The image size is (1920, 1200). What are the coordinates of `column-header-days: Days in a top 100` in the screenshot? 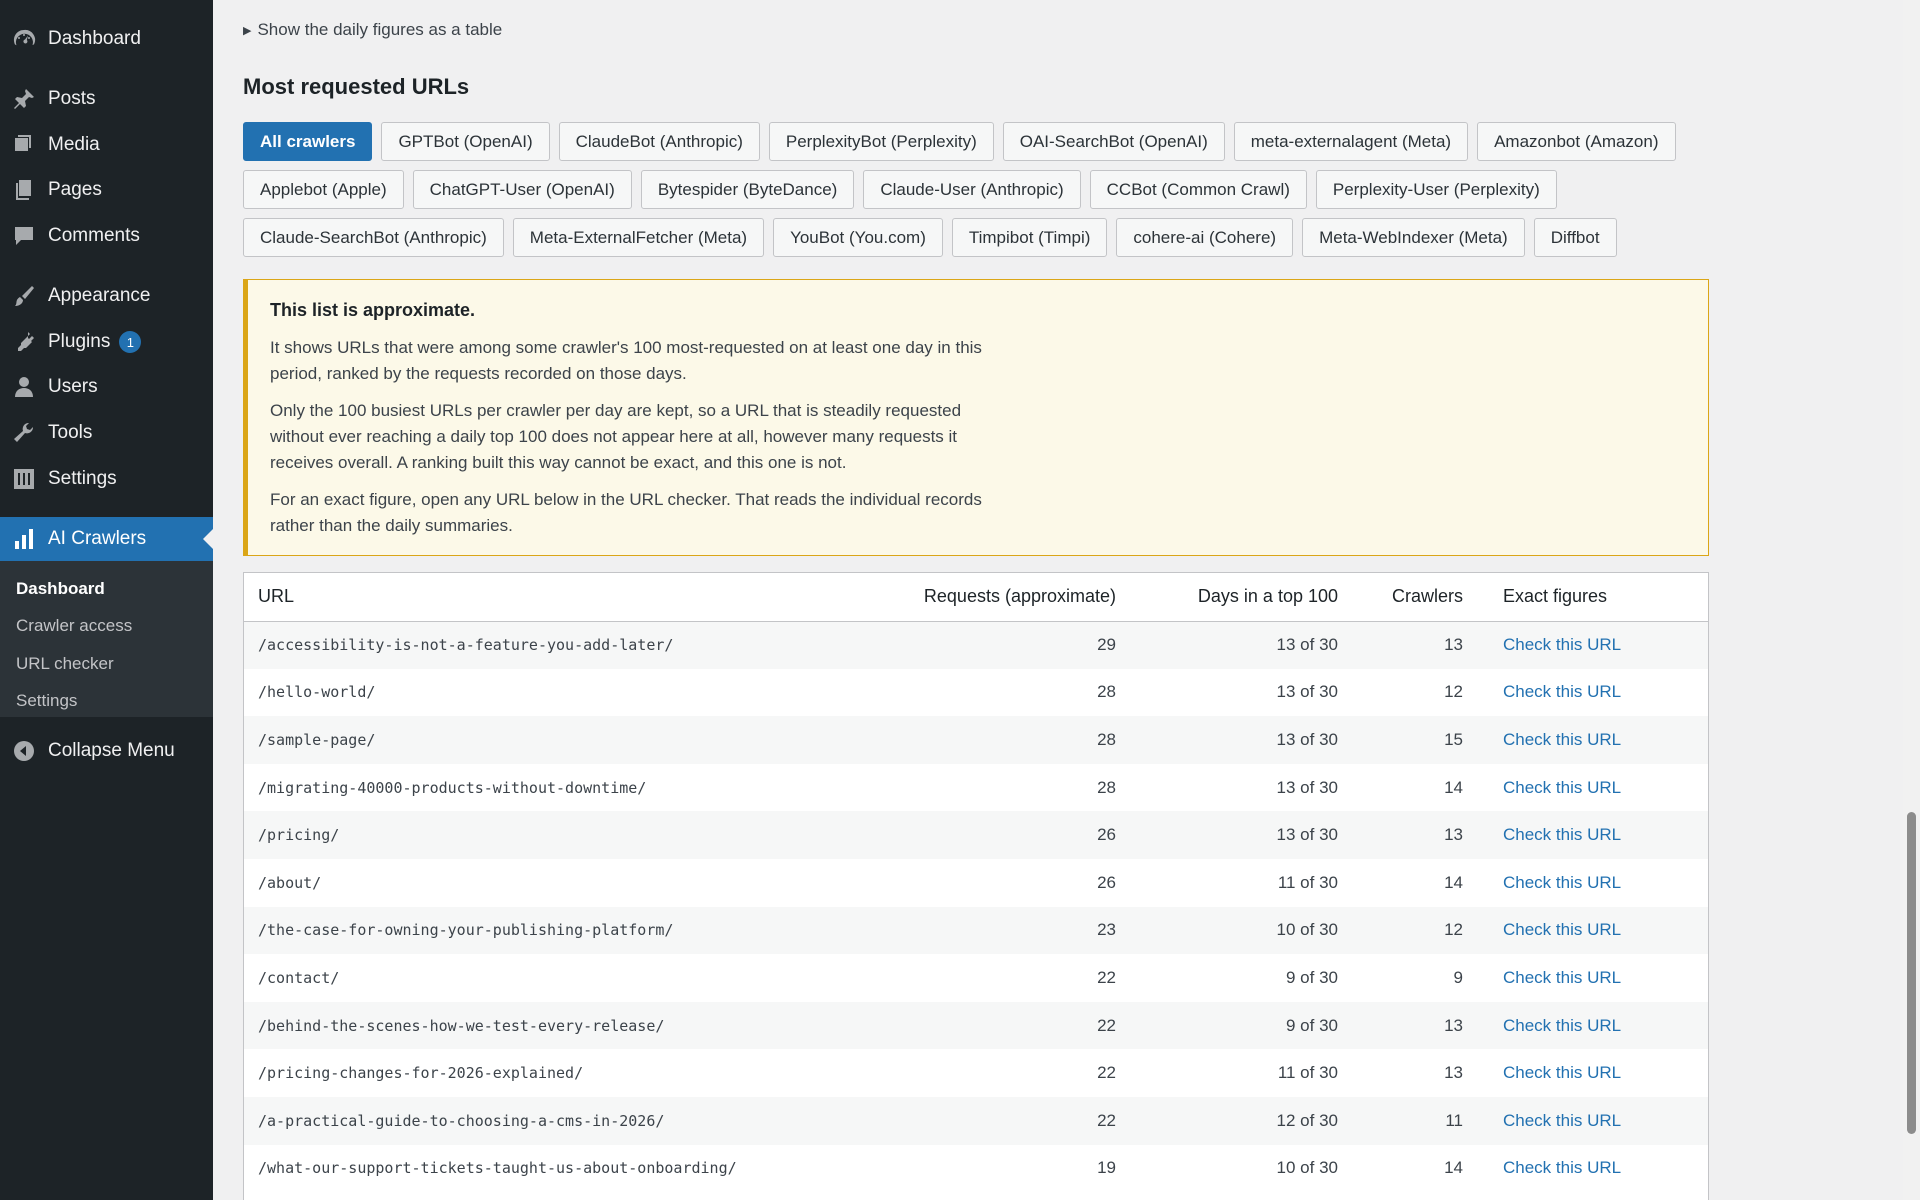 It's located at (1241, 597).